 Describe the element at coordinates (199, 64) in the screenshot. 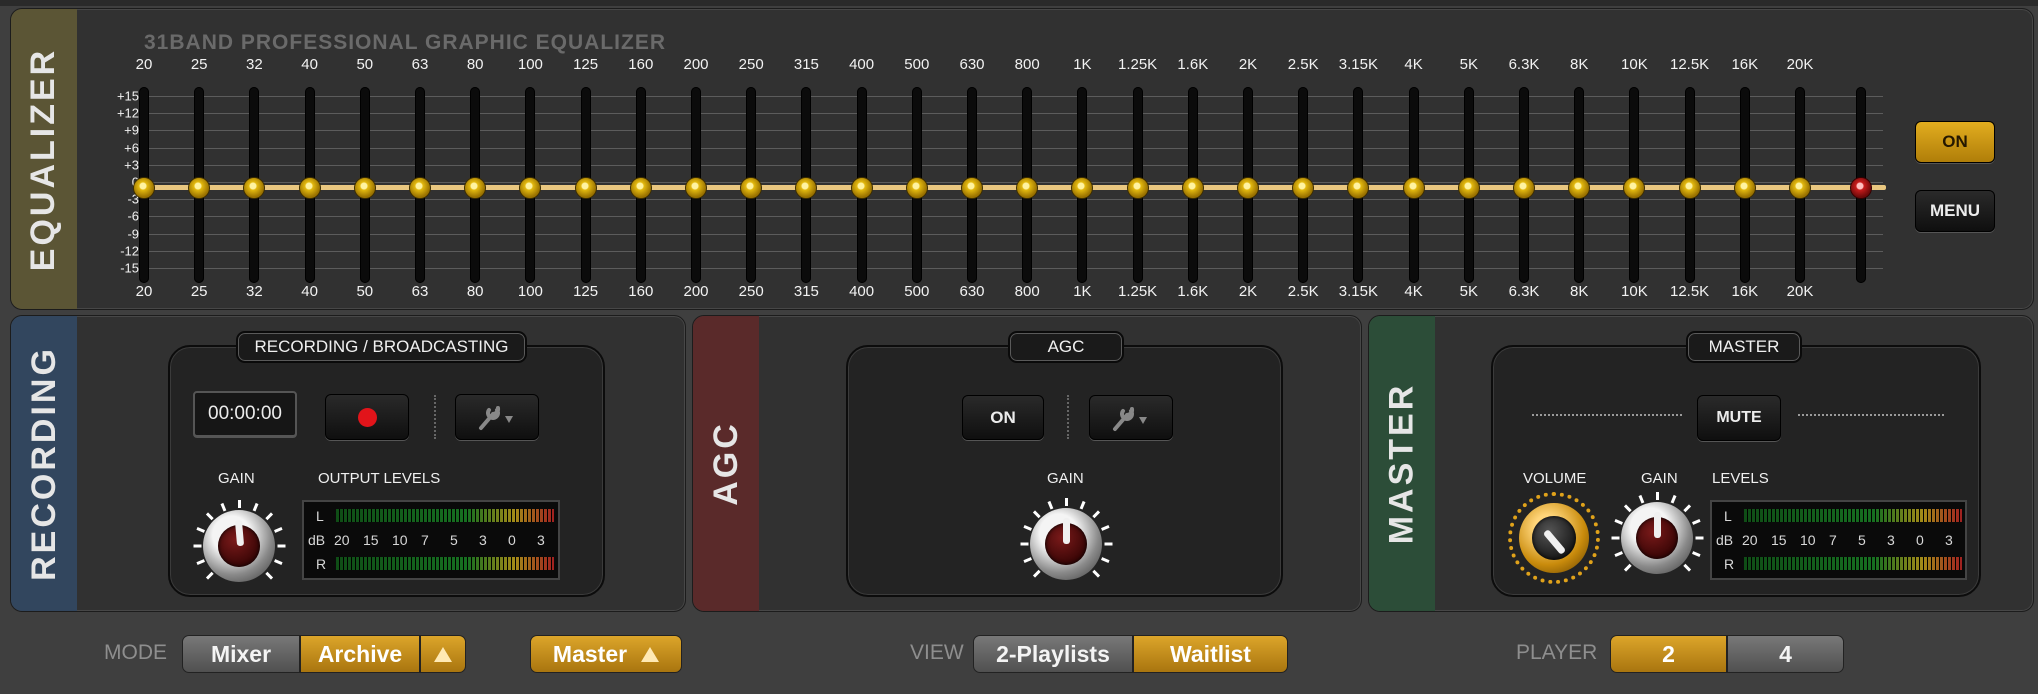

I see `freq-label-top: 25` at that location.